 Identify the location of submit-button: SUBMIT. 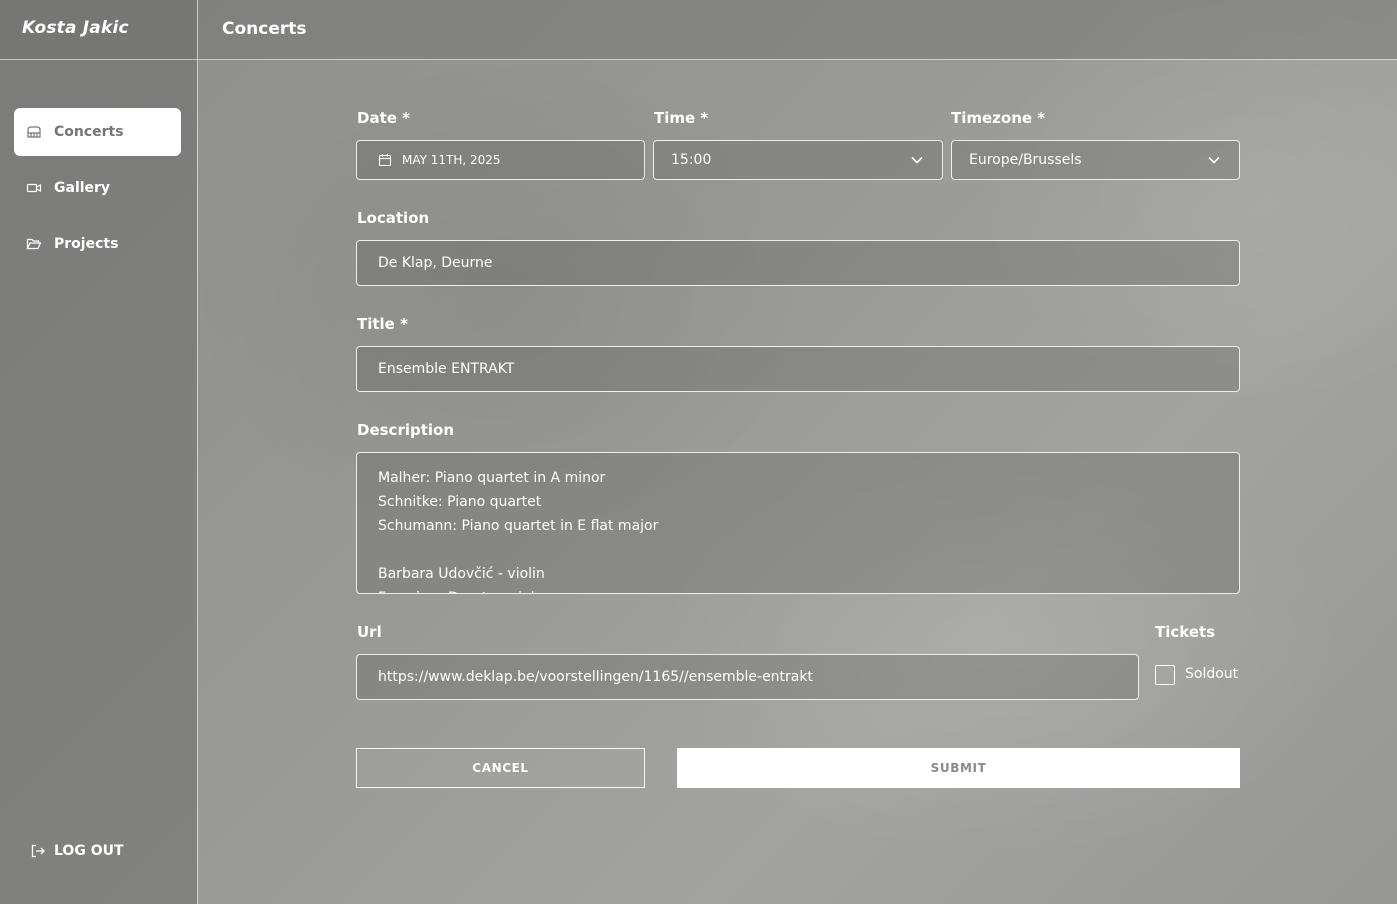
(958, 768).